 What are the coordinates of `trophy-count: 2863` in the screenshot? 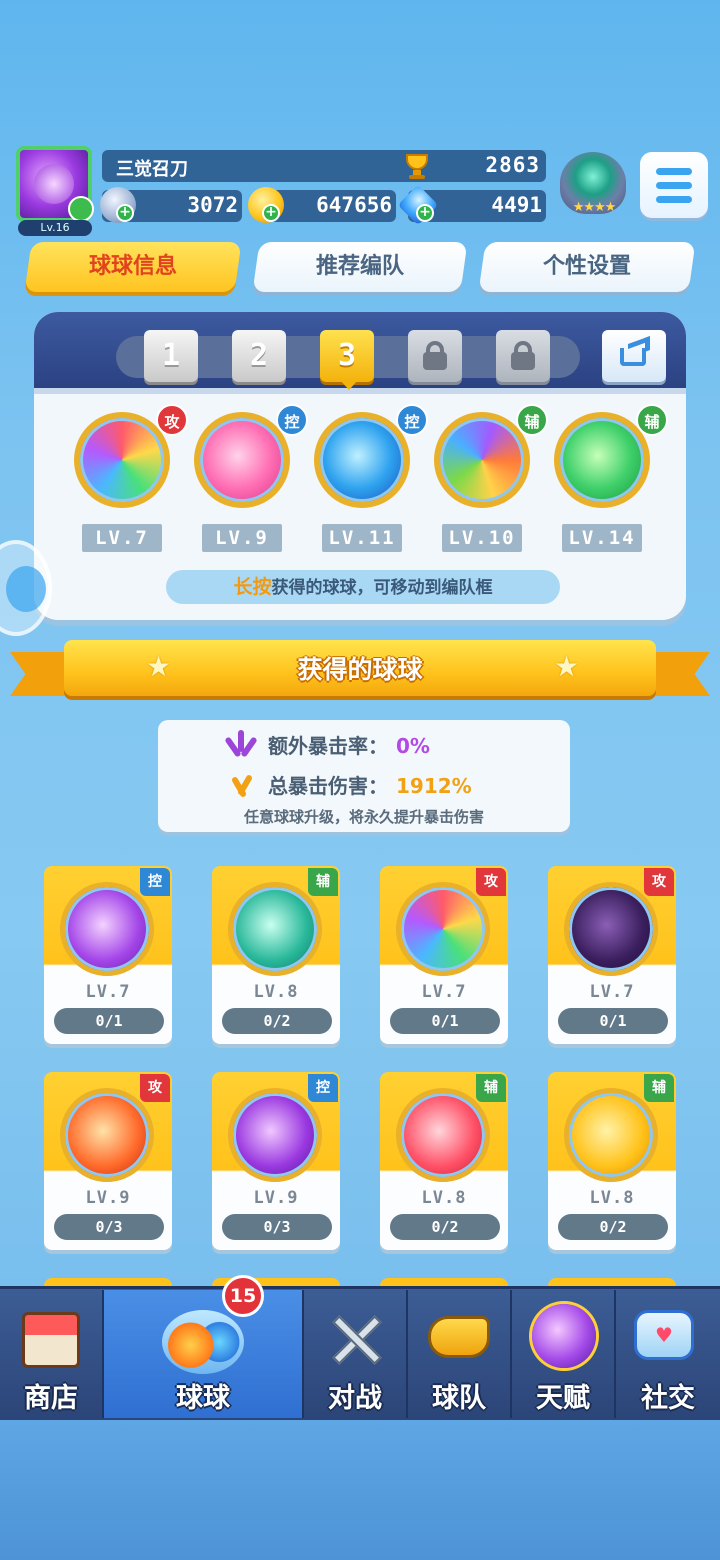 It's located at (512, 165).